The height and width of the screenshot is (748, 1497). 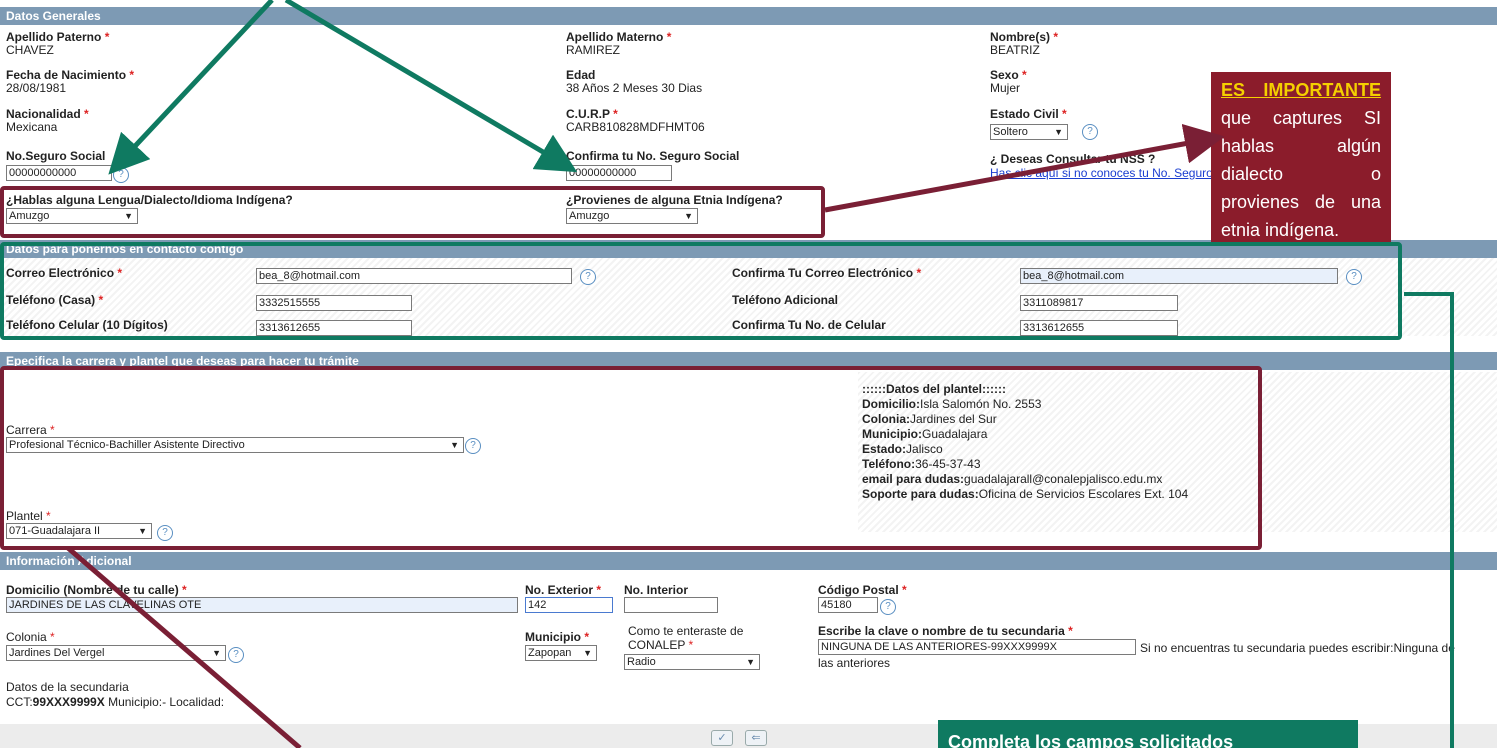 I want to click on apellido-paterno-value: CHAVEZ, so click(x=30, y=50).